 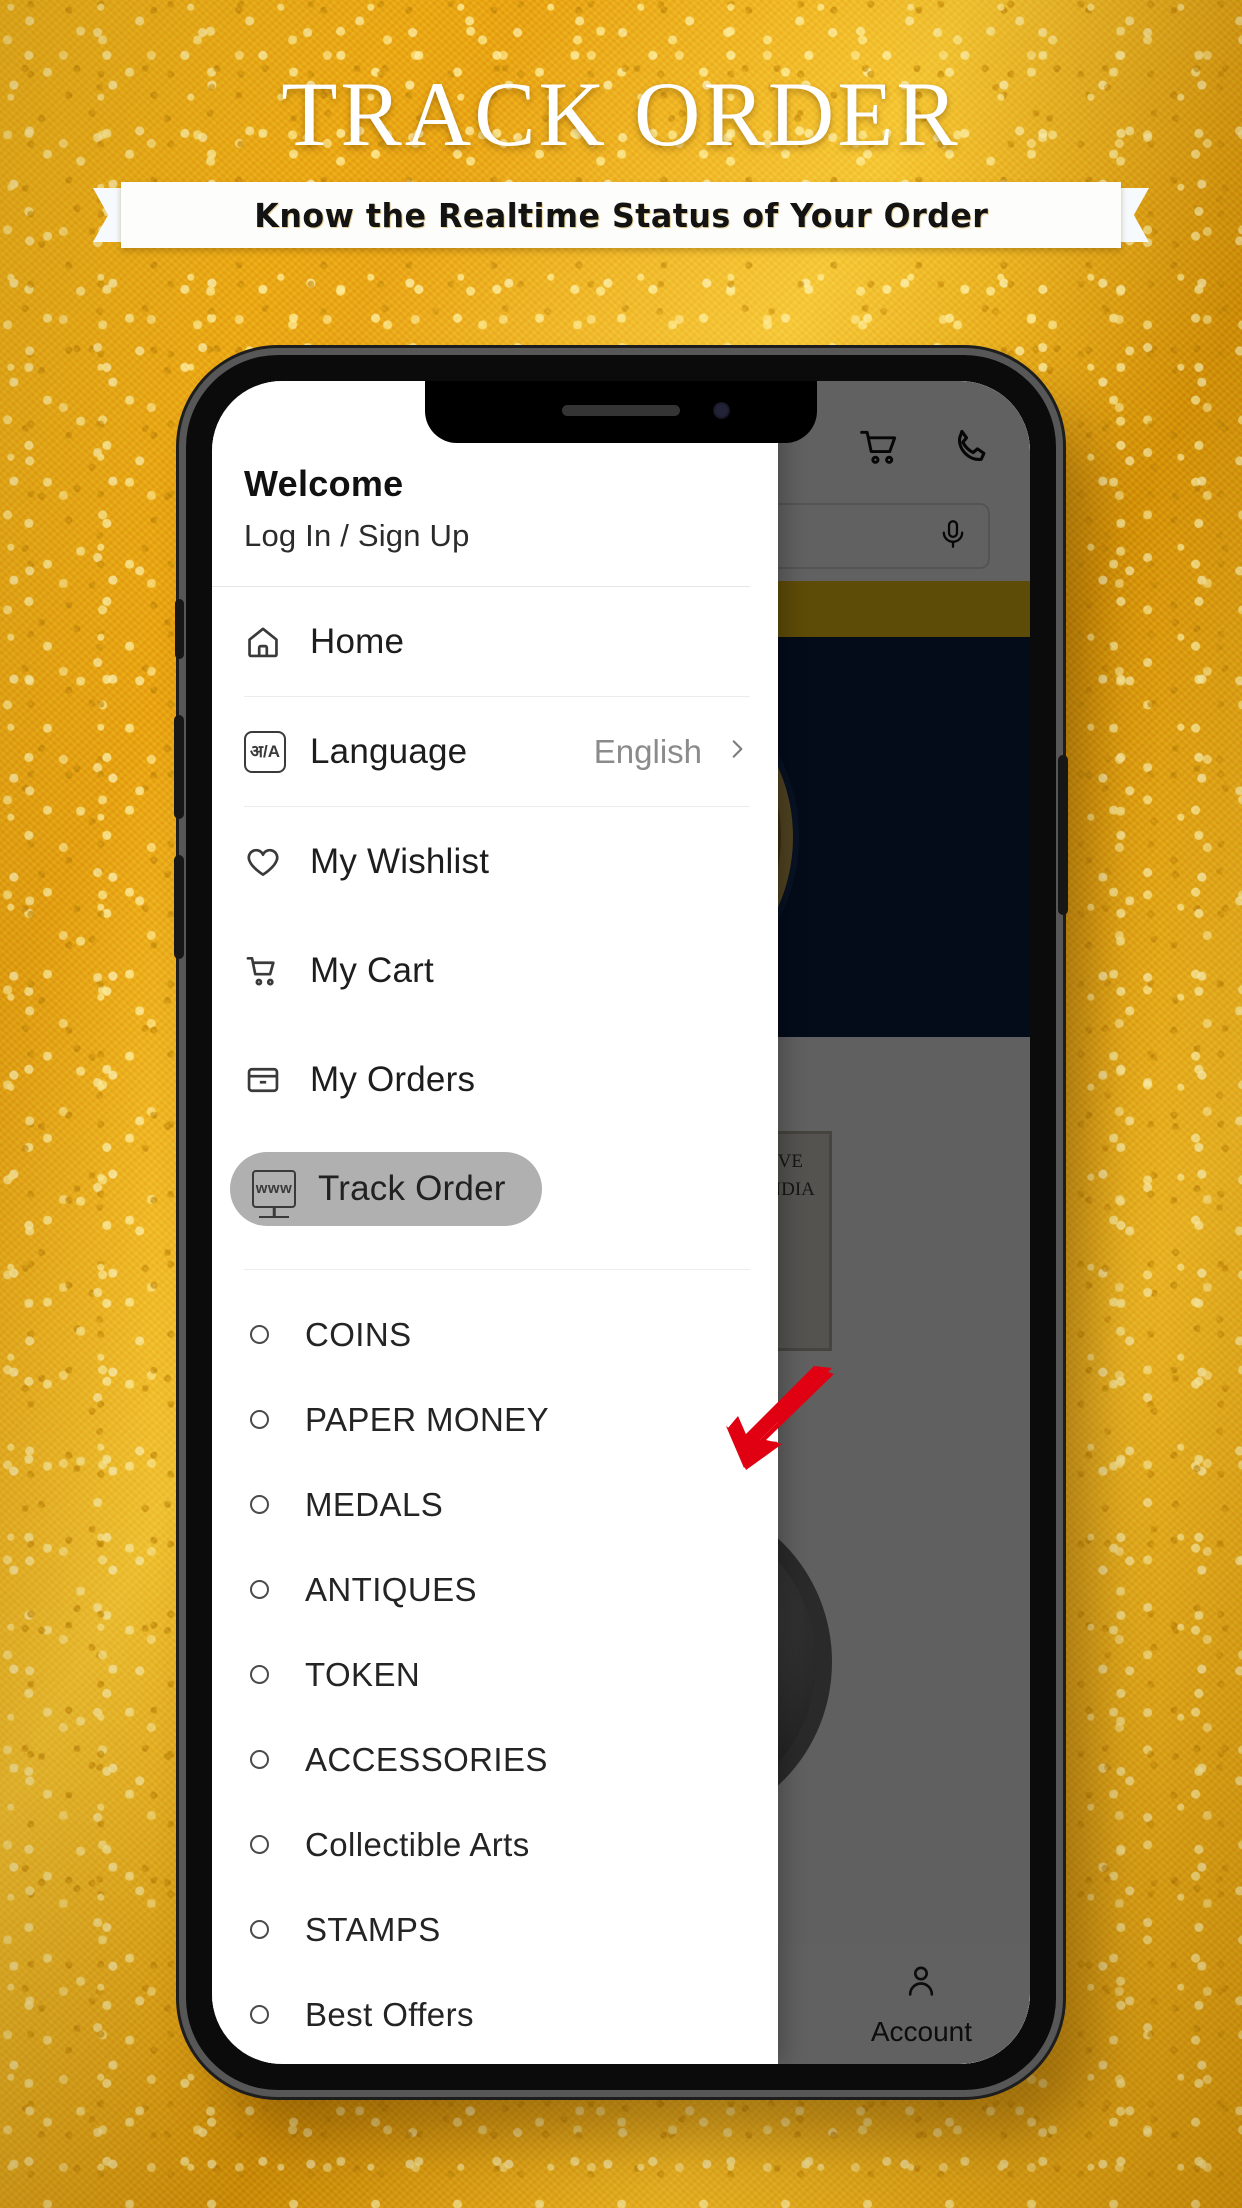 I want to click on category-item-token: TOKEN, so click(x=495, y=1674).